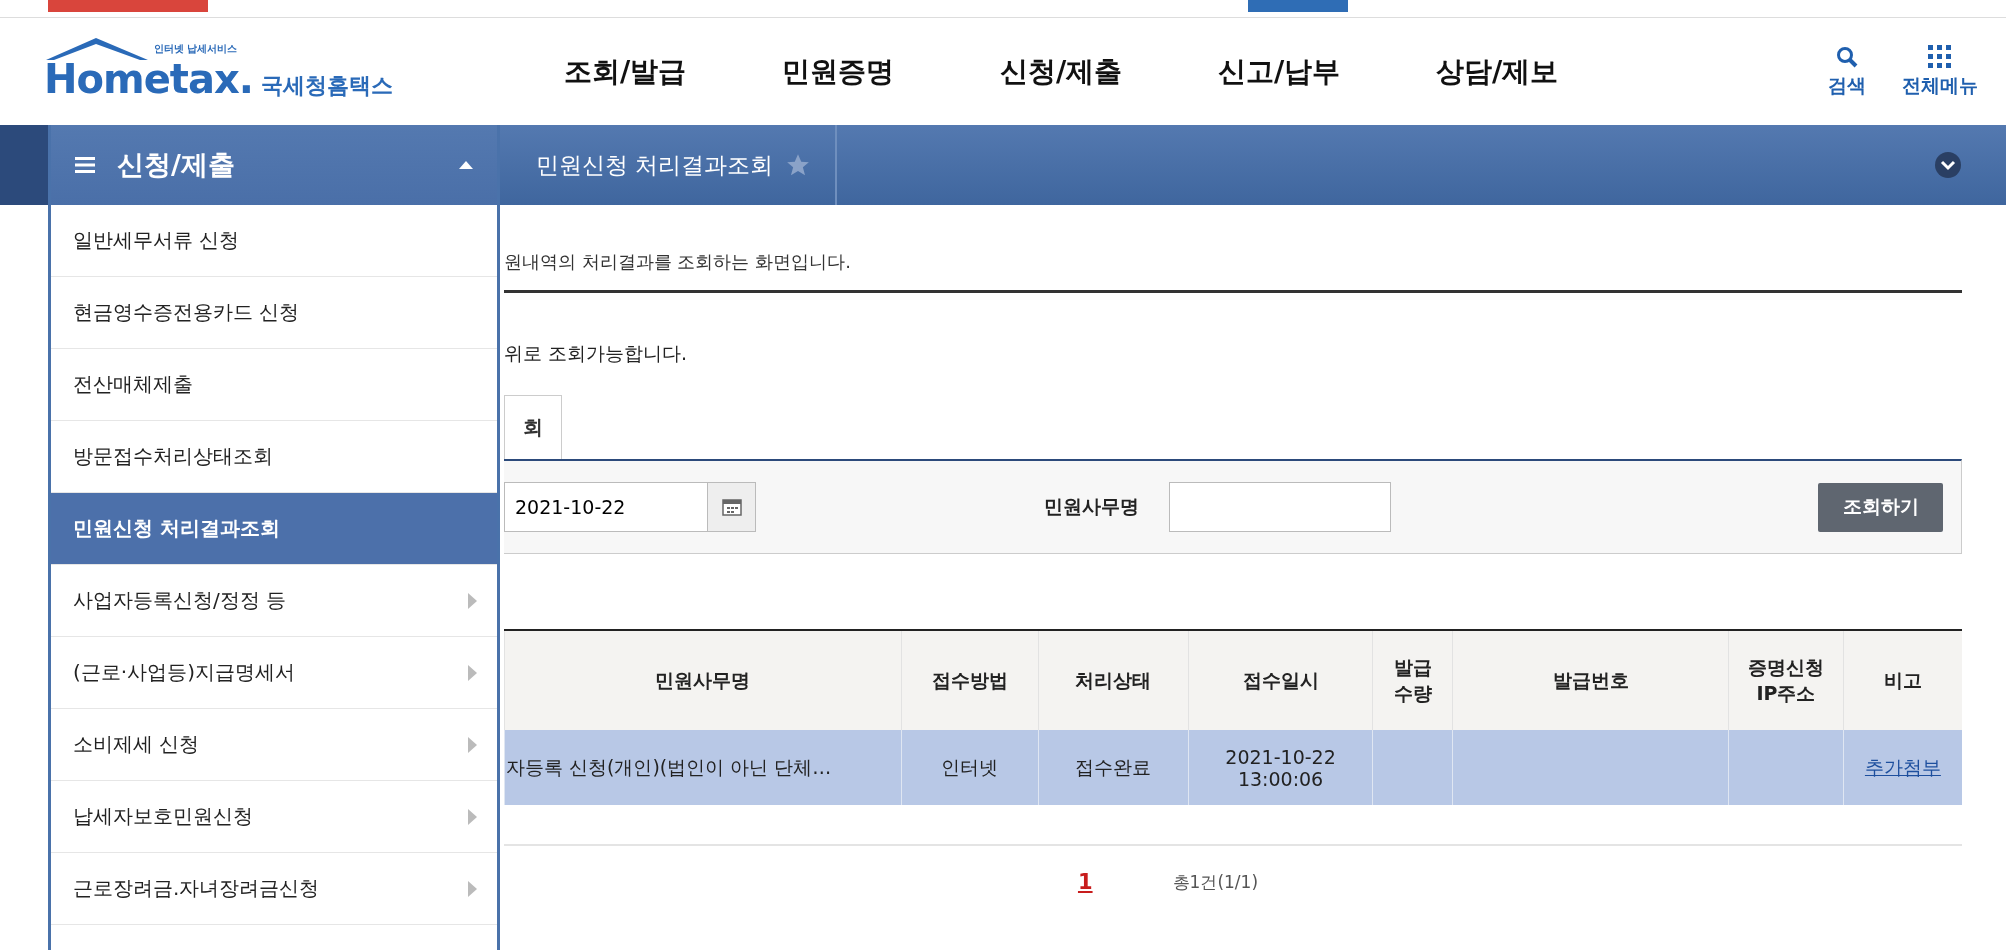 The height and width of the screenshot is (950, 2006). Describe the element at coordinates (533, 427) in the screenshot. I see `tab: 회` at that location.